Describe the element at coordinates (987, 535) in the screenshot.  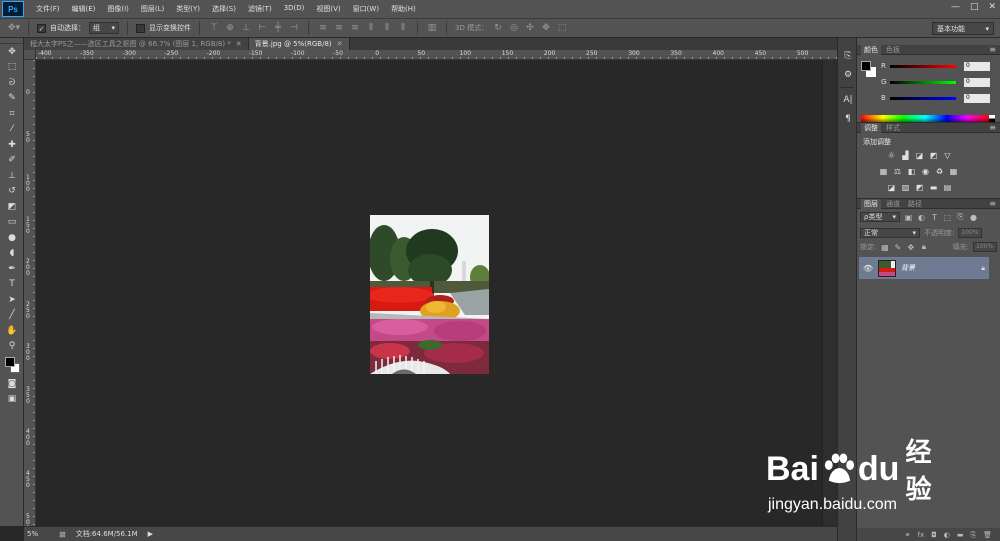
I see `delete-layer-icon: 🗑︎` at that location.